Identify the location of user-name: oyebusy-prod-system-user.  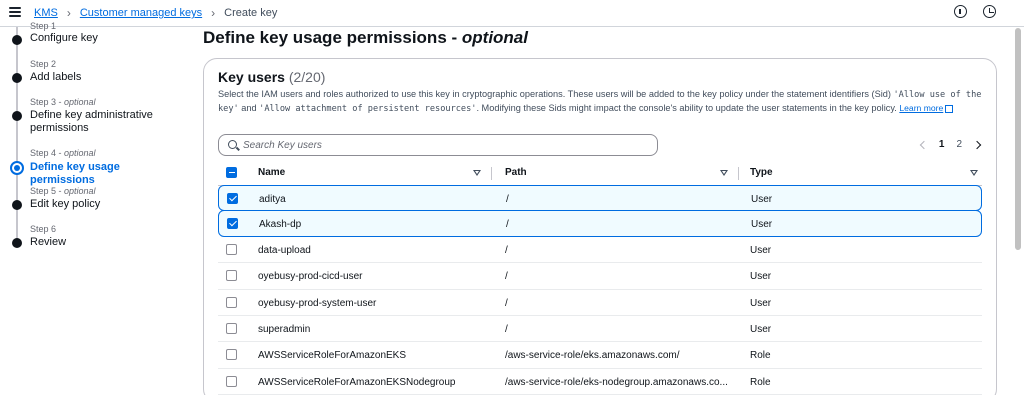
(317, 303).